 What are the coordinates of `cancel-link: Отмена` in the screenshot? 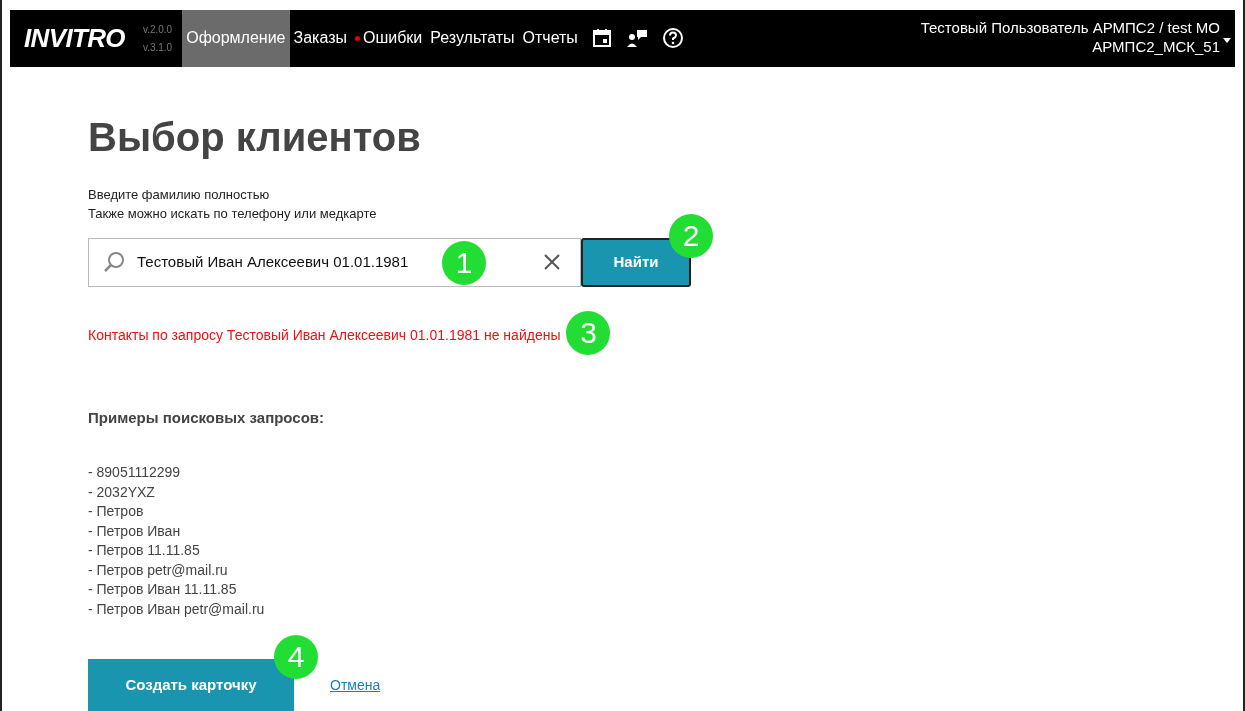 It's located at (355, 685).